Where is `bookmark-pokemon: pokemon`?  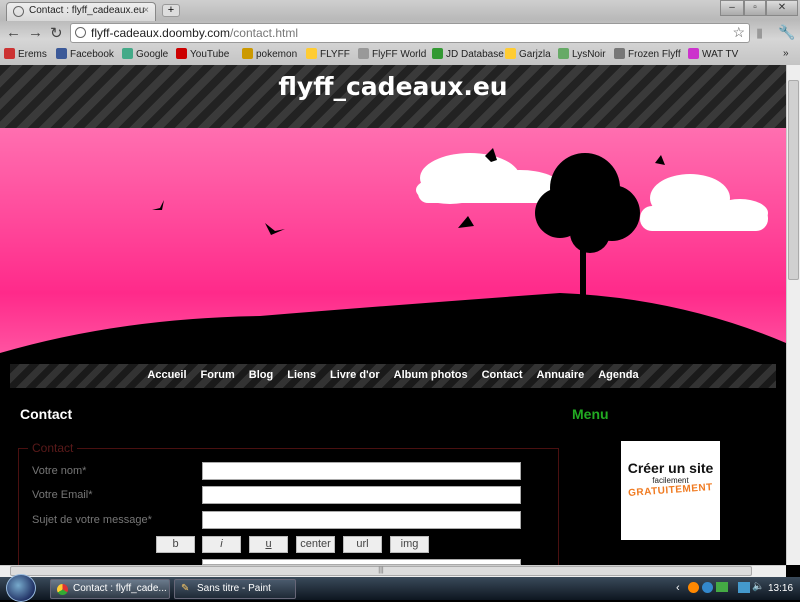 bookmark-pokemon: pokemon is located at coordinates (269, 54).